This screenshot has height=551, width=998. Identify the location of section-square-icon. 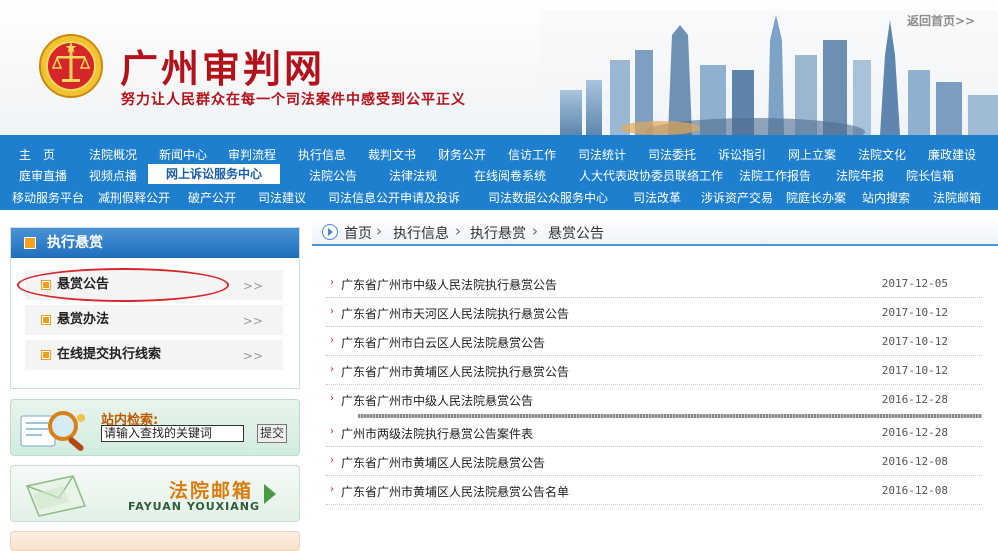
(30, 243).